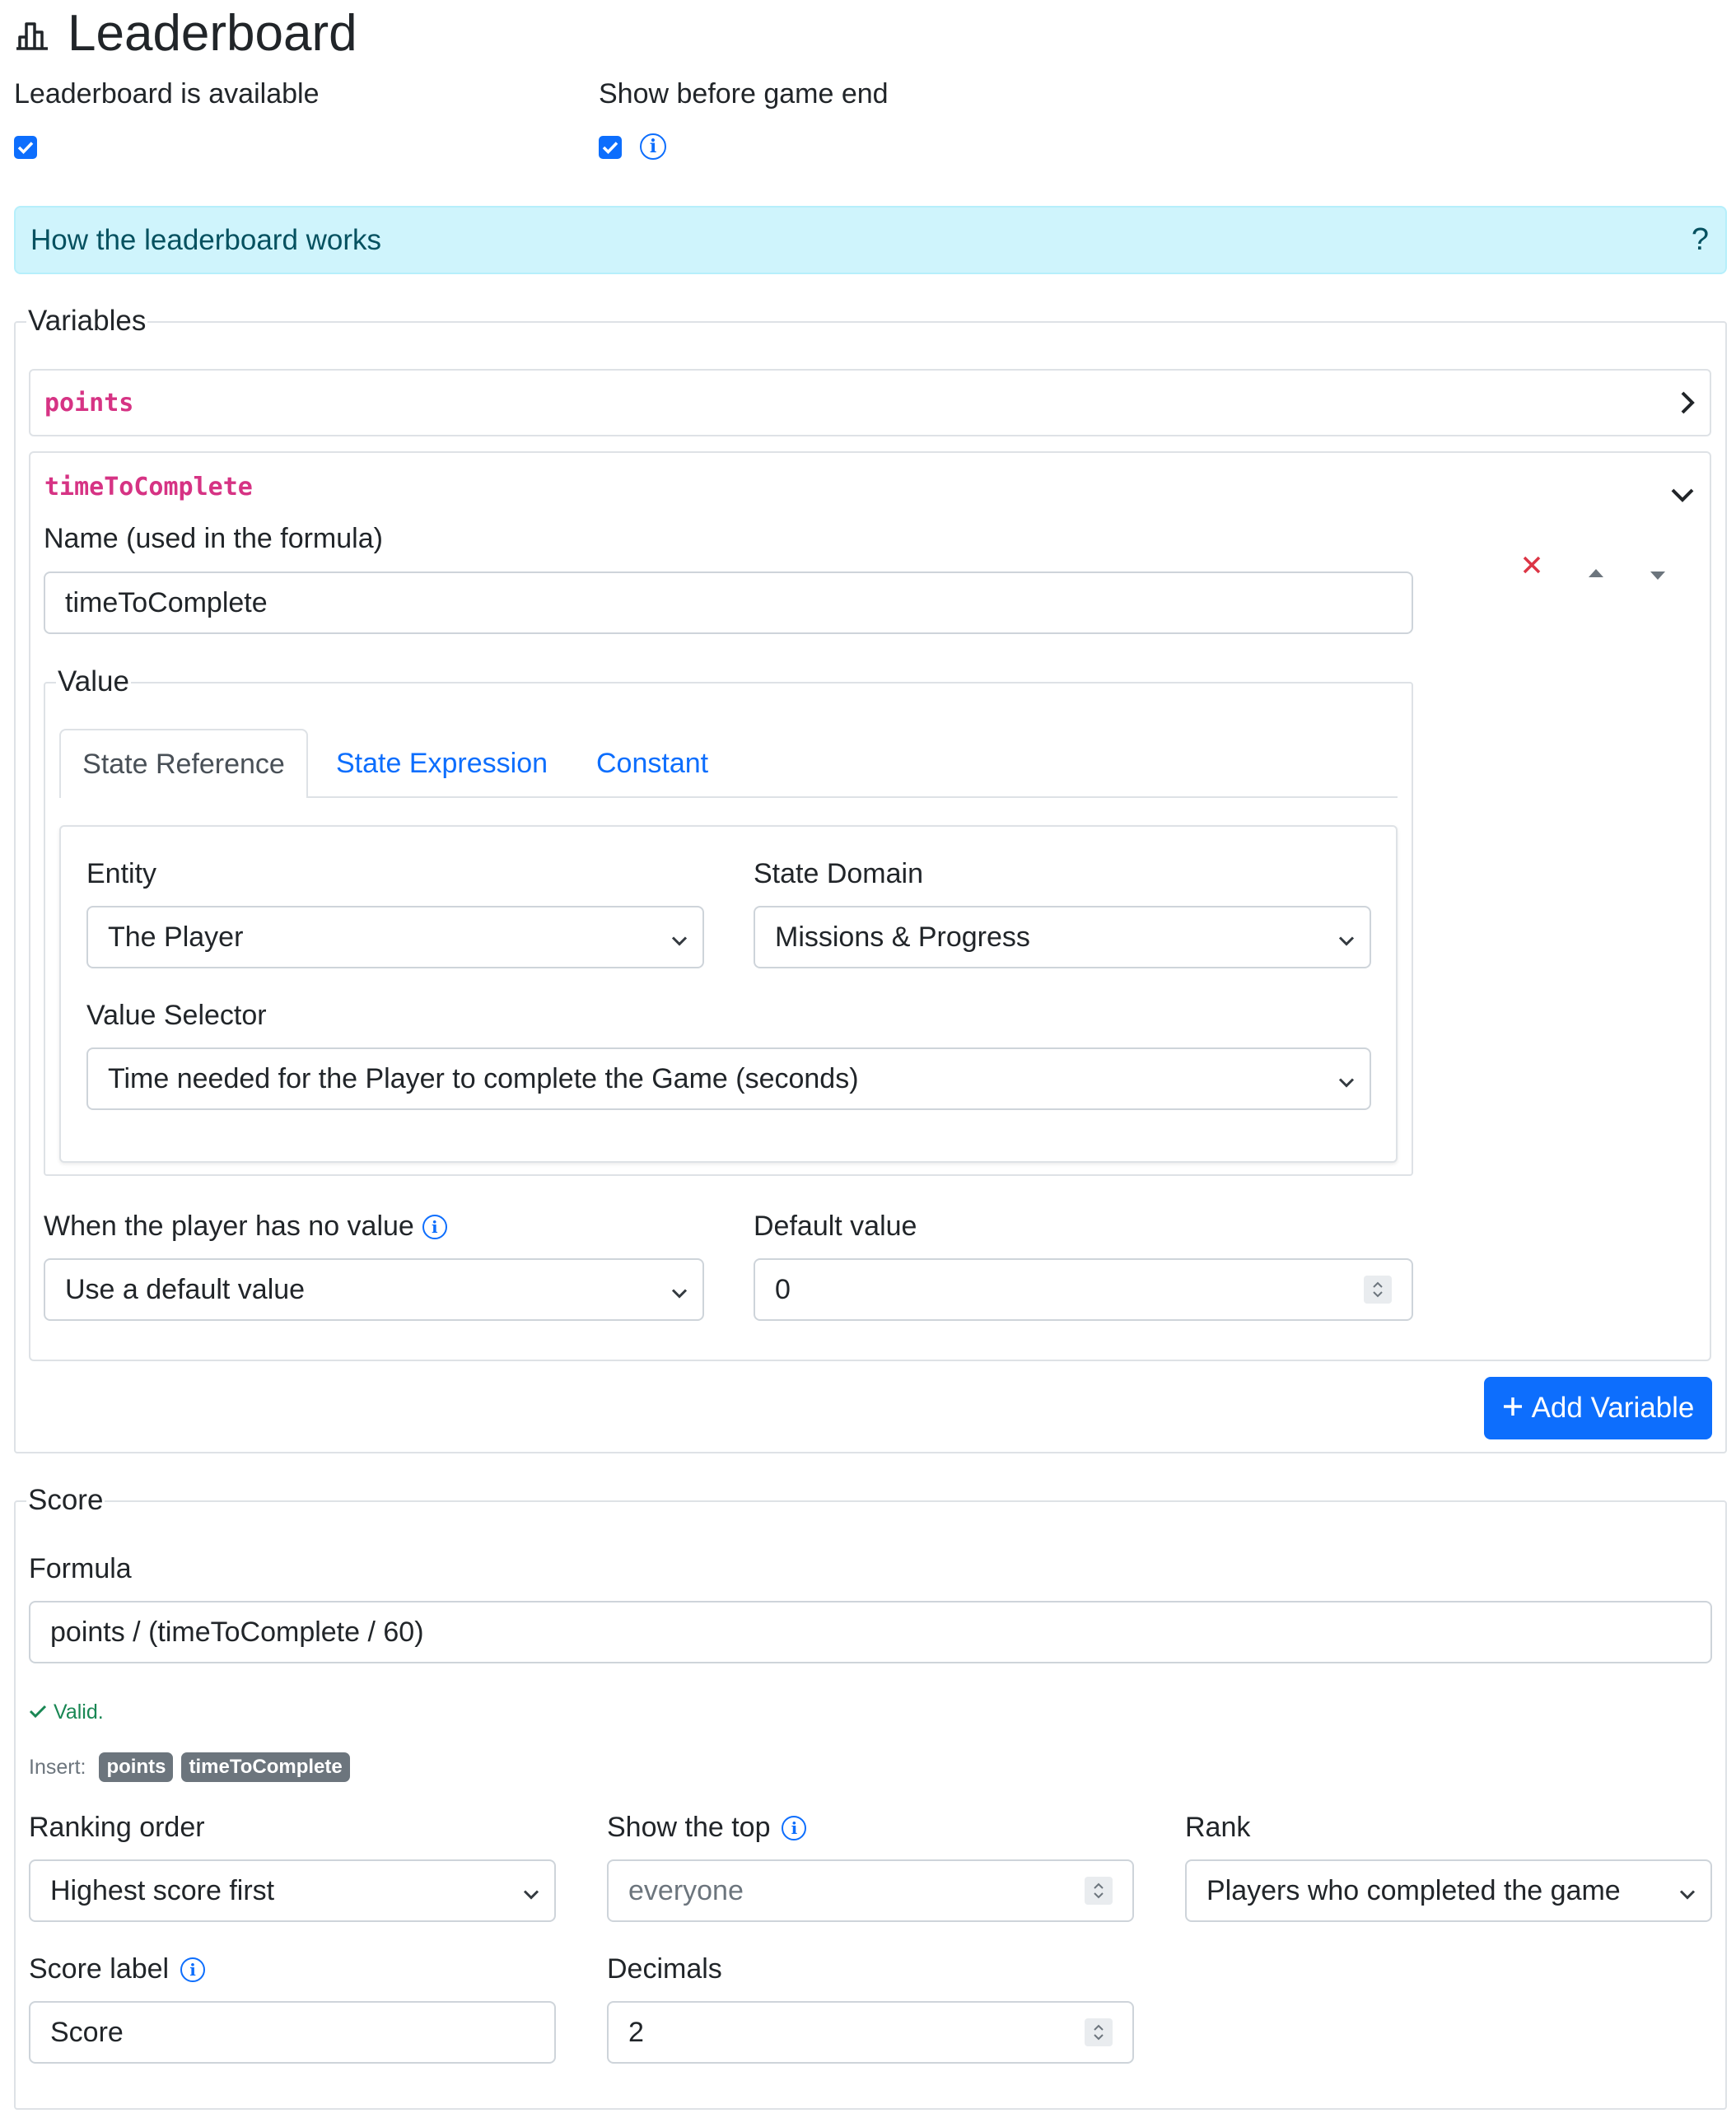 The height and width of the screenshot is (2118, 1736). What do you see at coordinates (442, 764) in the screenshot?
I see `tab-state-expression: State Expression` at bounding box center [442, 764].